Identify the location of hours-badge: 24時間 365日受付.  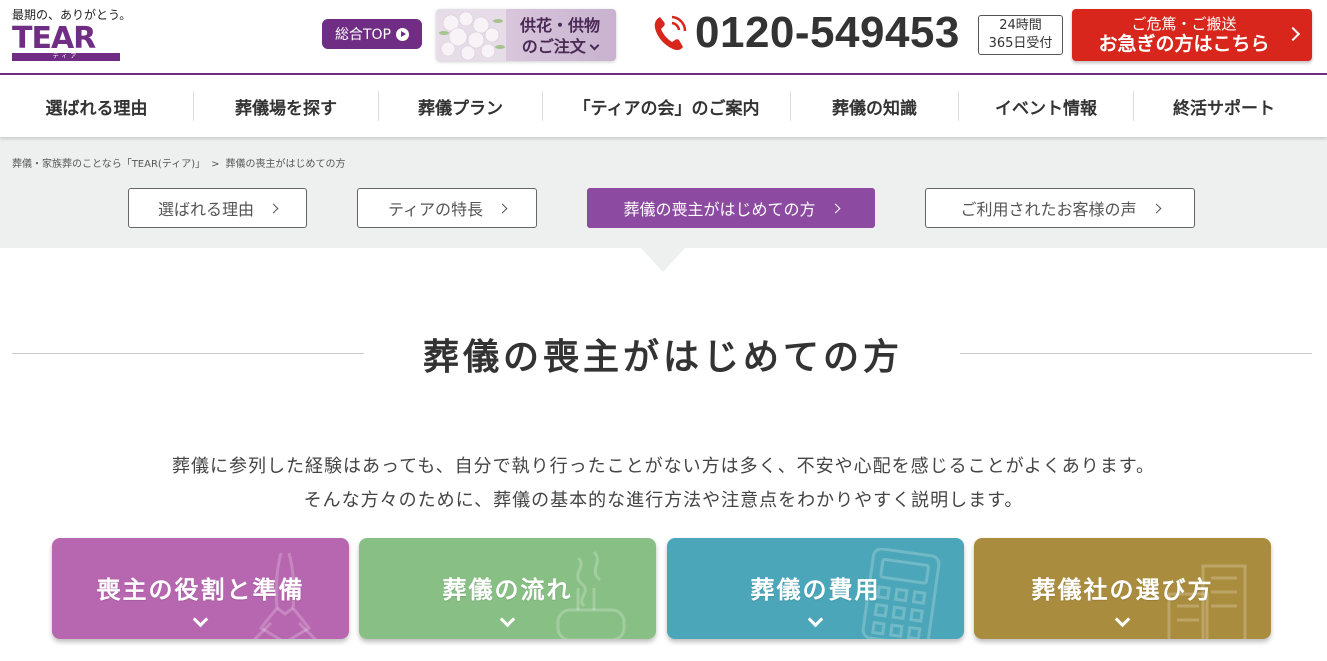
(1020, 35).